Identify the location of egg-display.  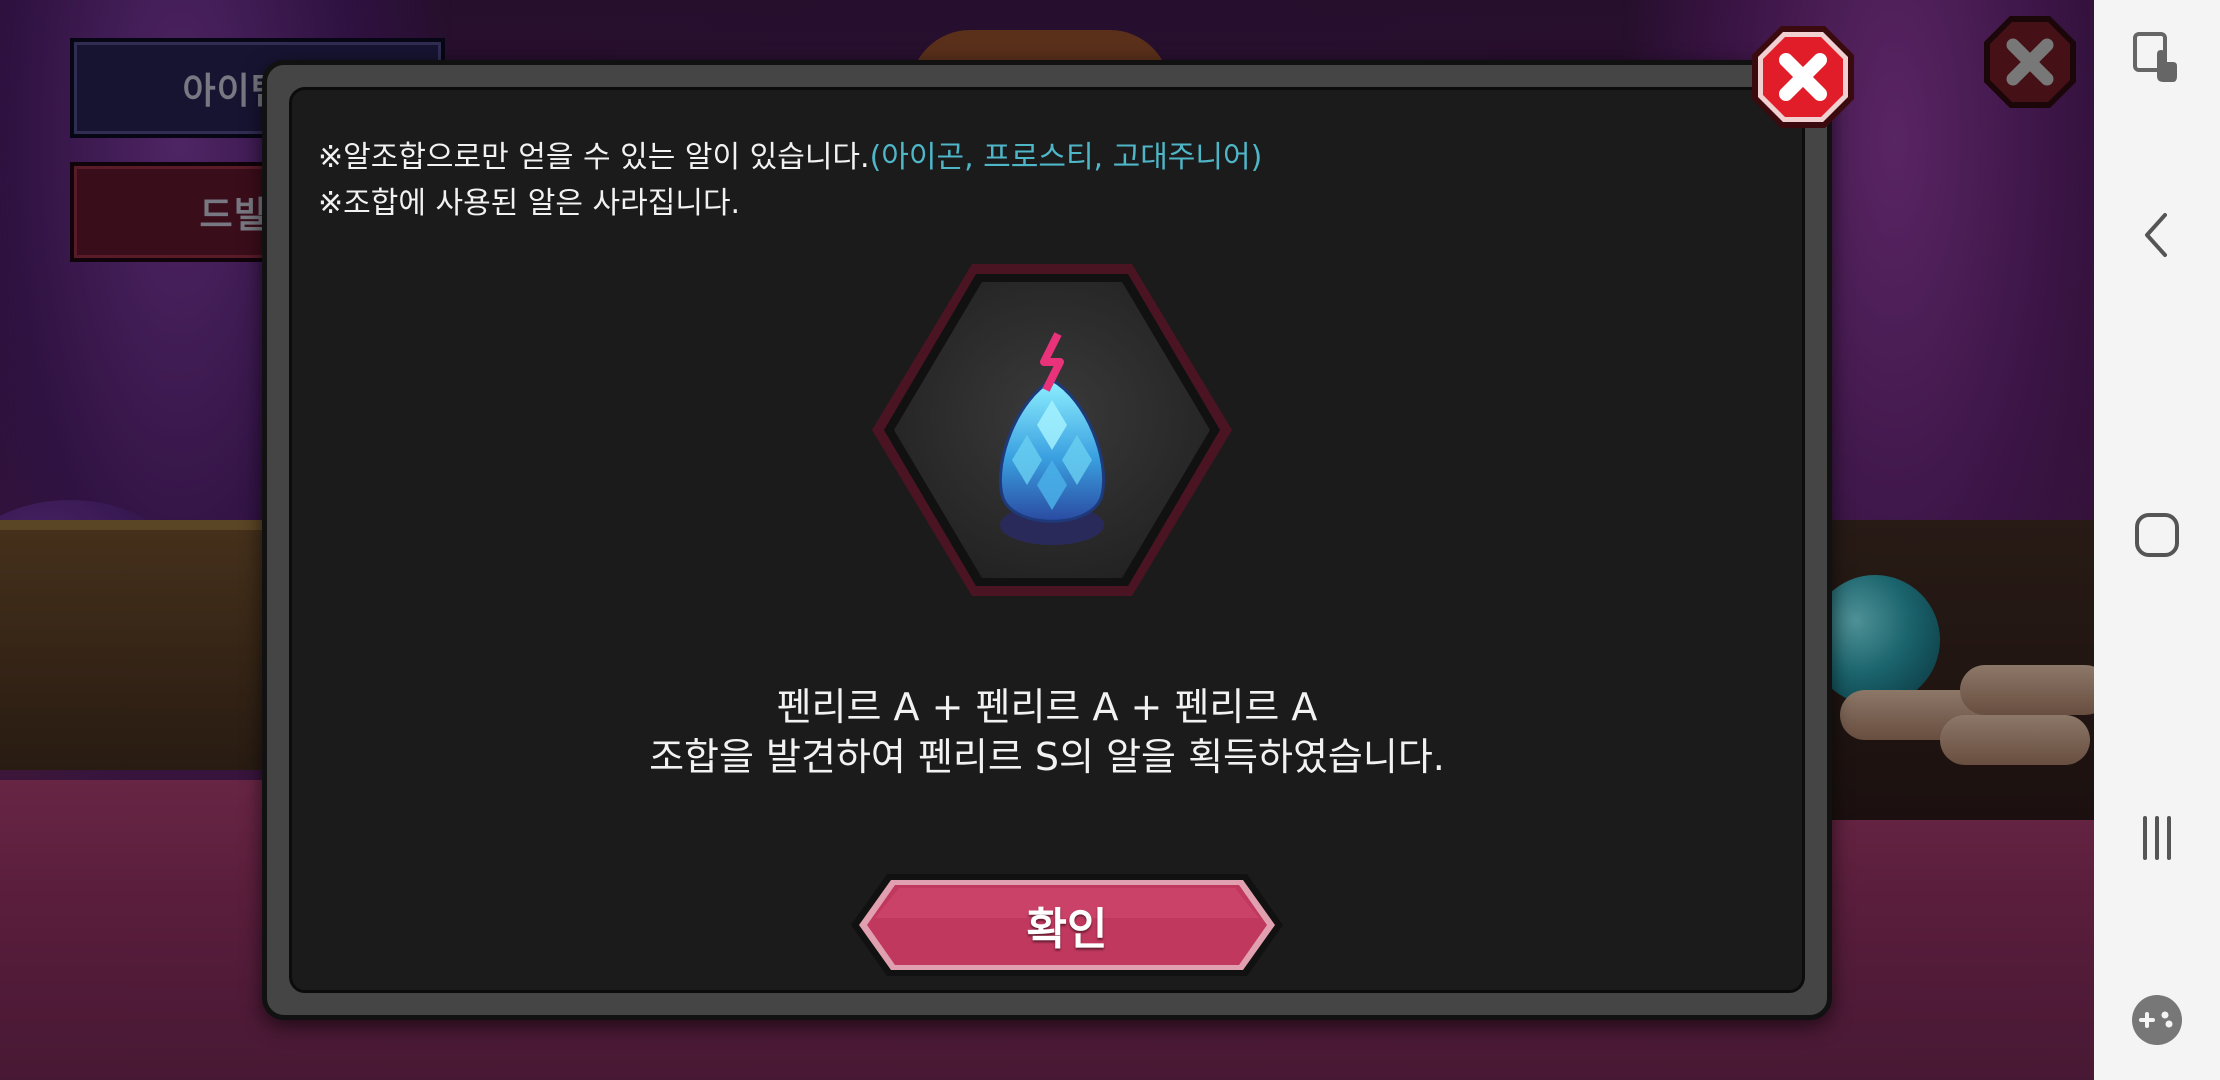
(1052, 430).